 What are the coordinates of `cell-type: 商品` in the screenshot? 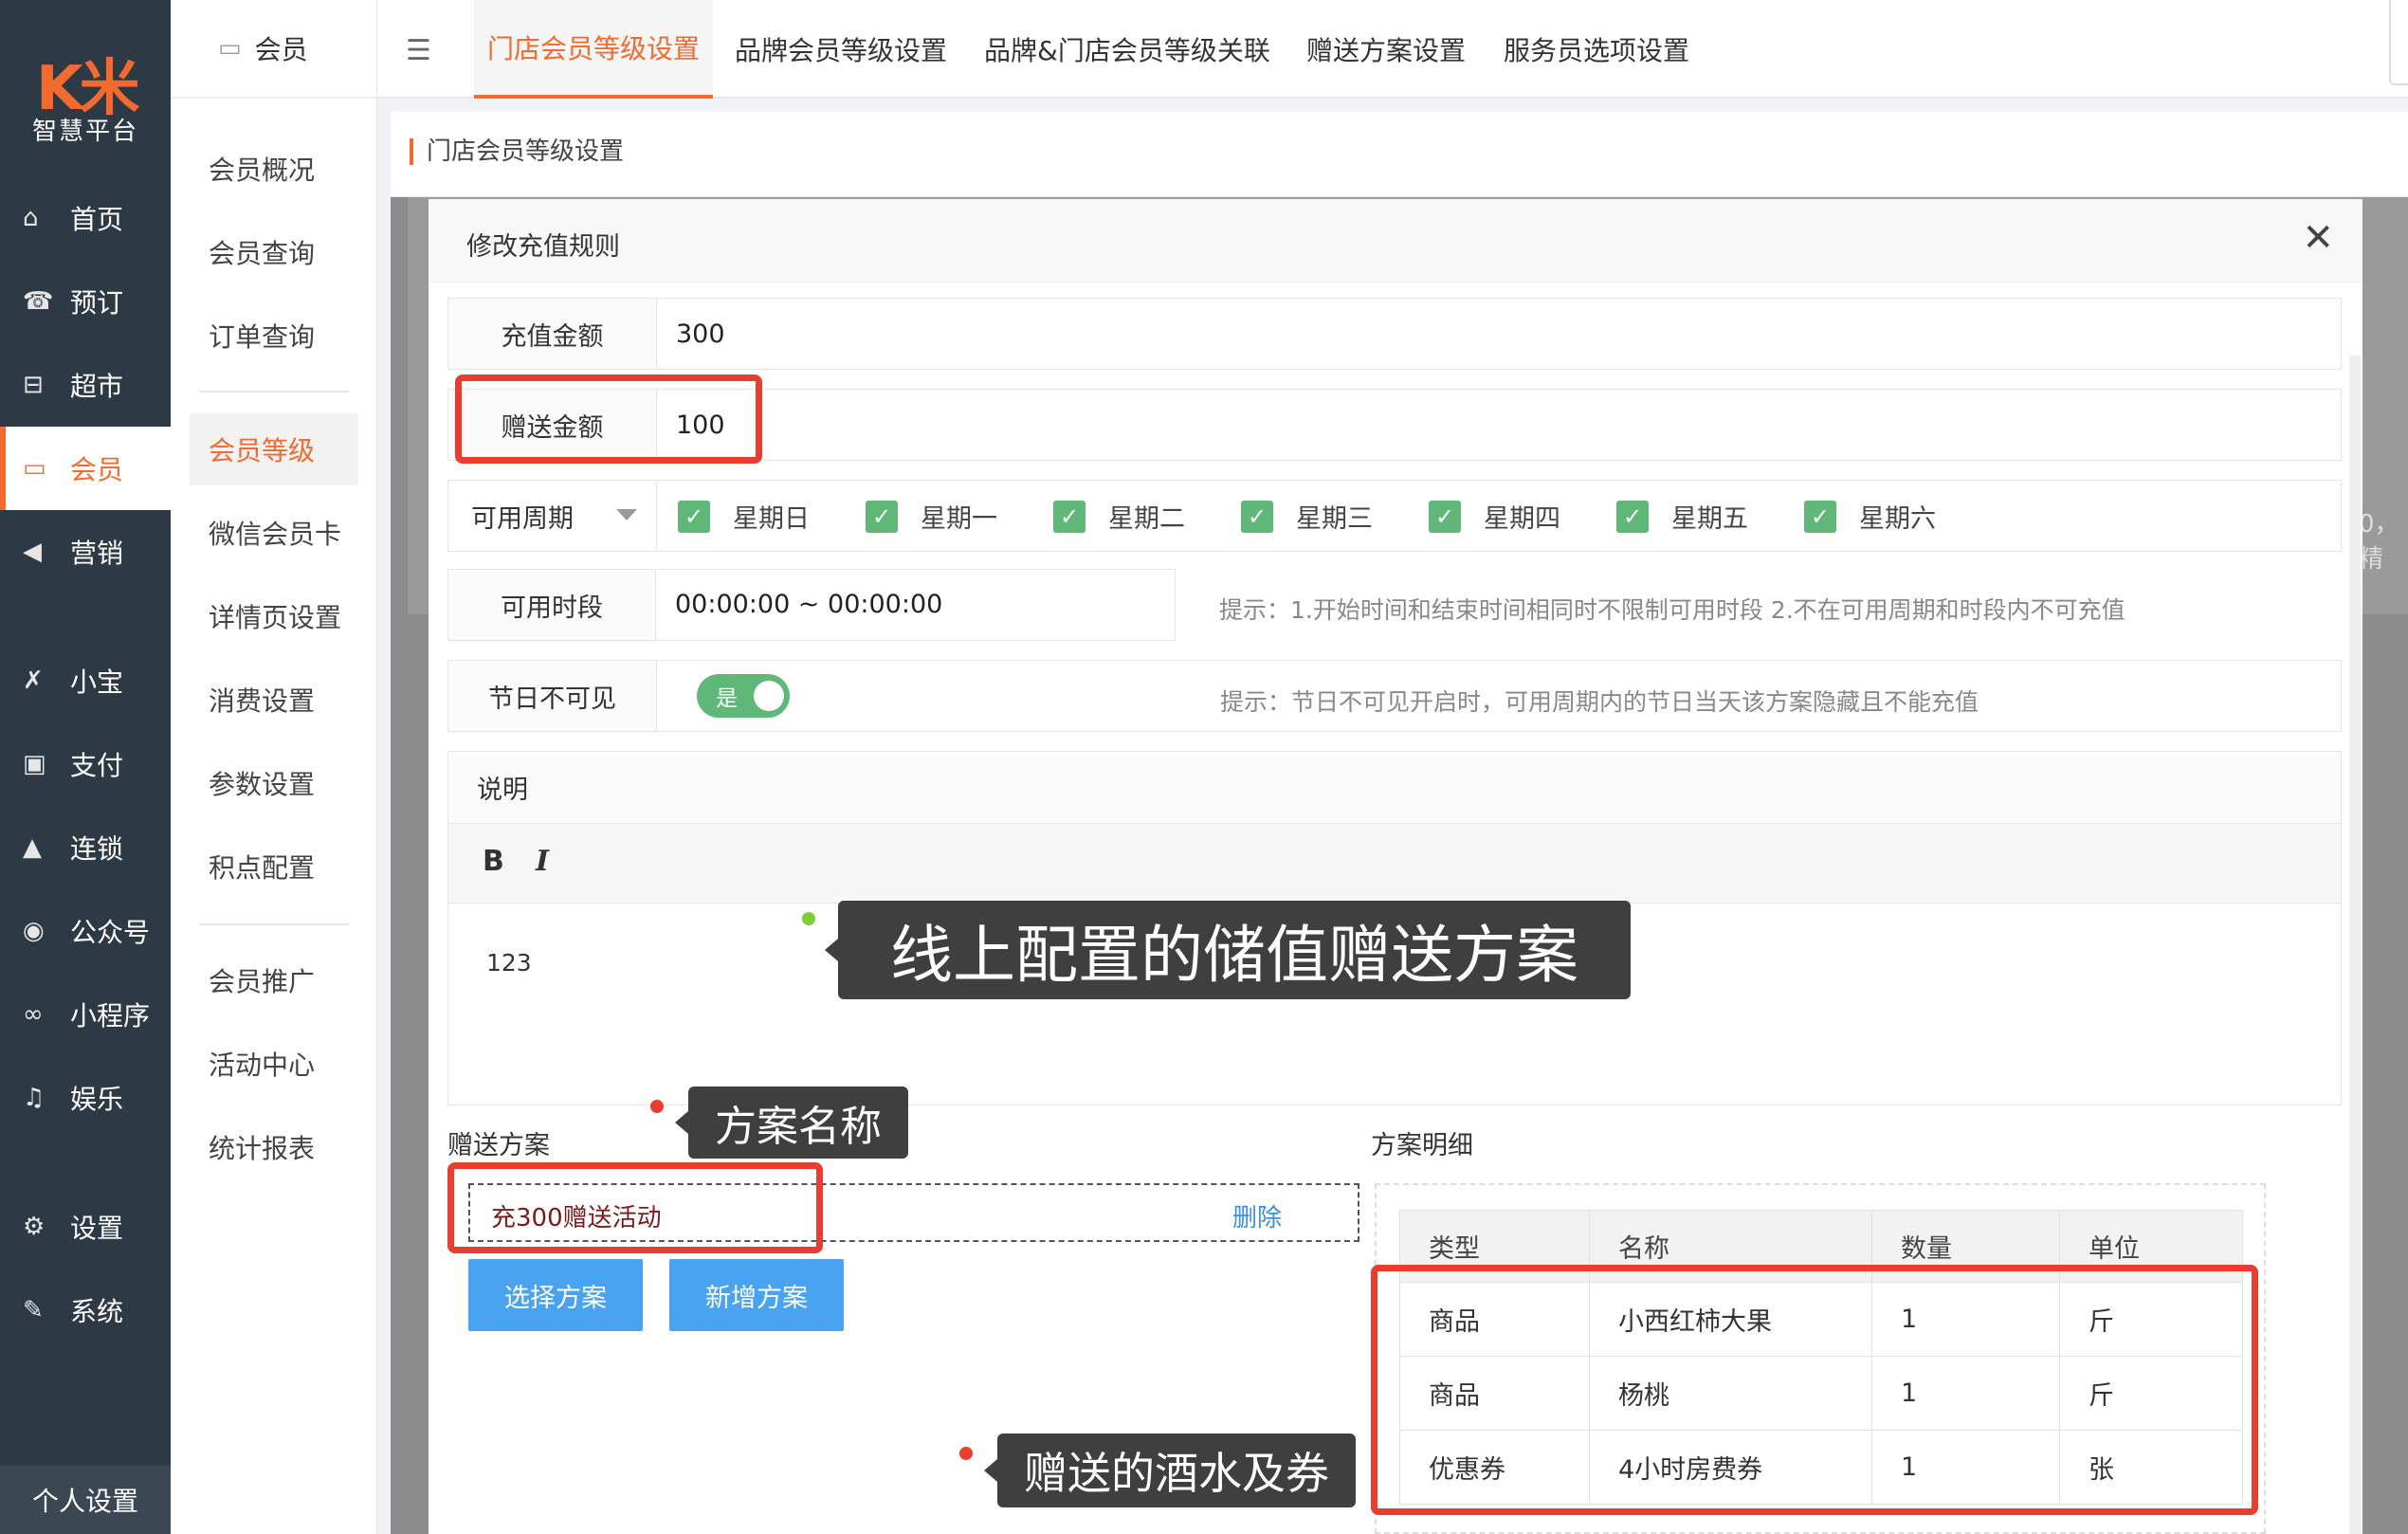 It's located at (1494, 1320).